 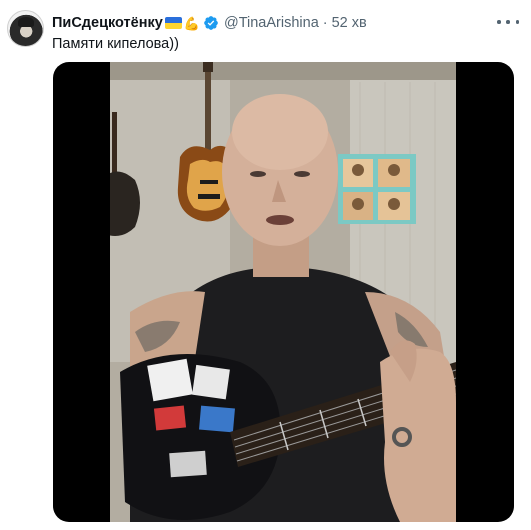 I want to click on post-time: 52 хв, so click(x=349, y=23).